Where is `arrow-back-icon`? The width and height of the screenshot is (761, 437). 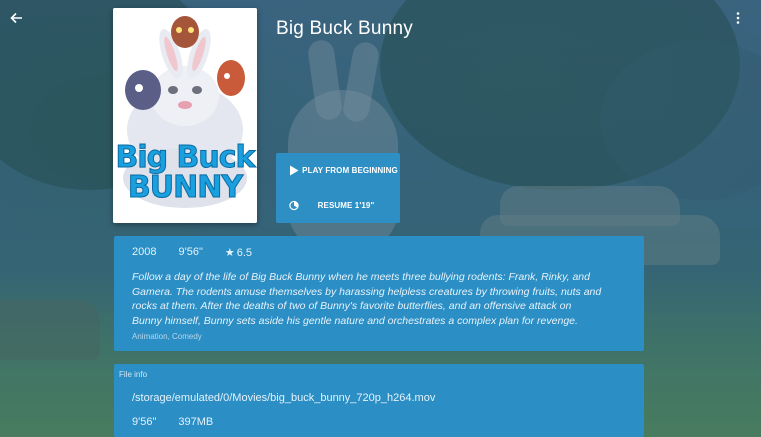 arrow-back-icon is located at coordinates (16, 18).